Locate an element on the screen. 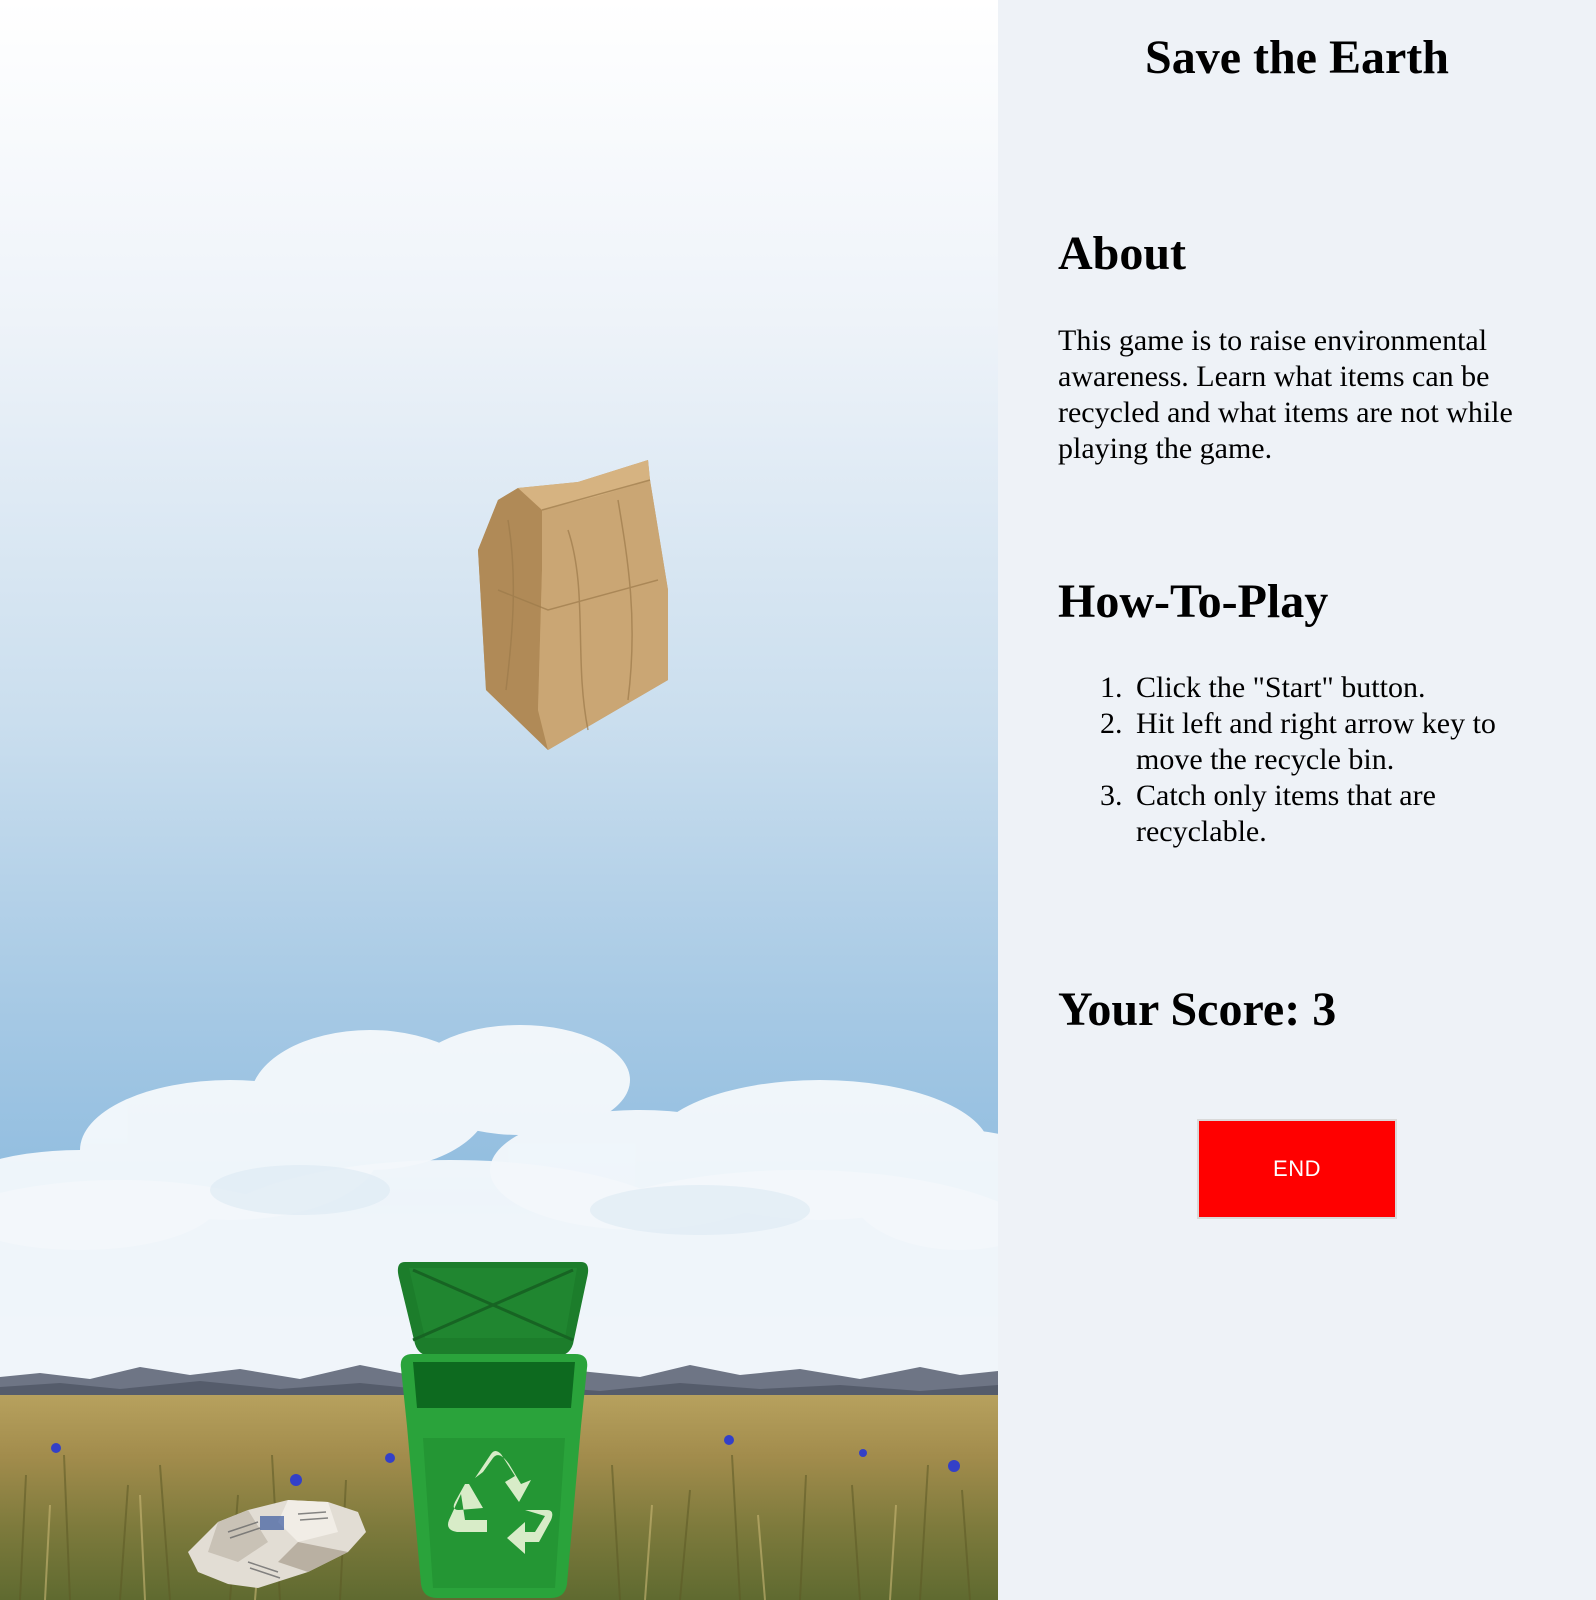 This screenshot has width=1596, height=1600. score-display: Your Score: 3 is located at coordinates (1197, 1009).